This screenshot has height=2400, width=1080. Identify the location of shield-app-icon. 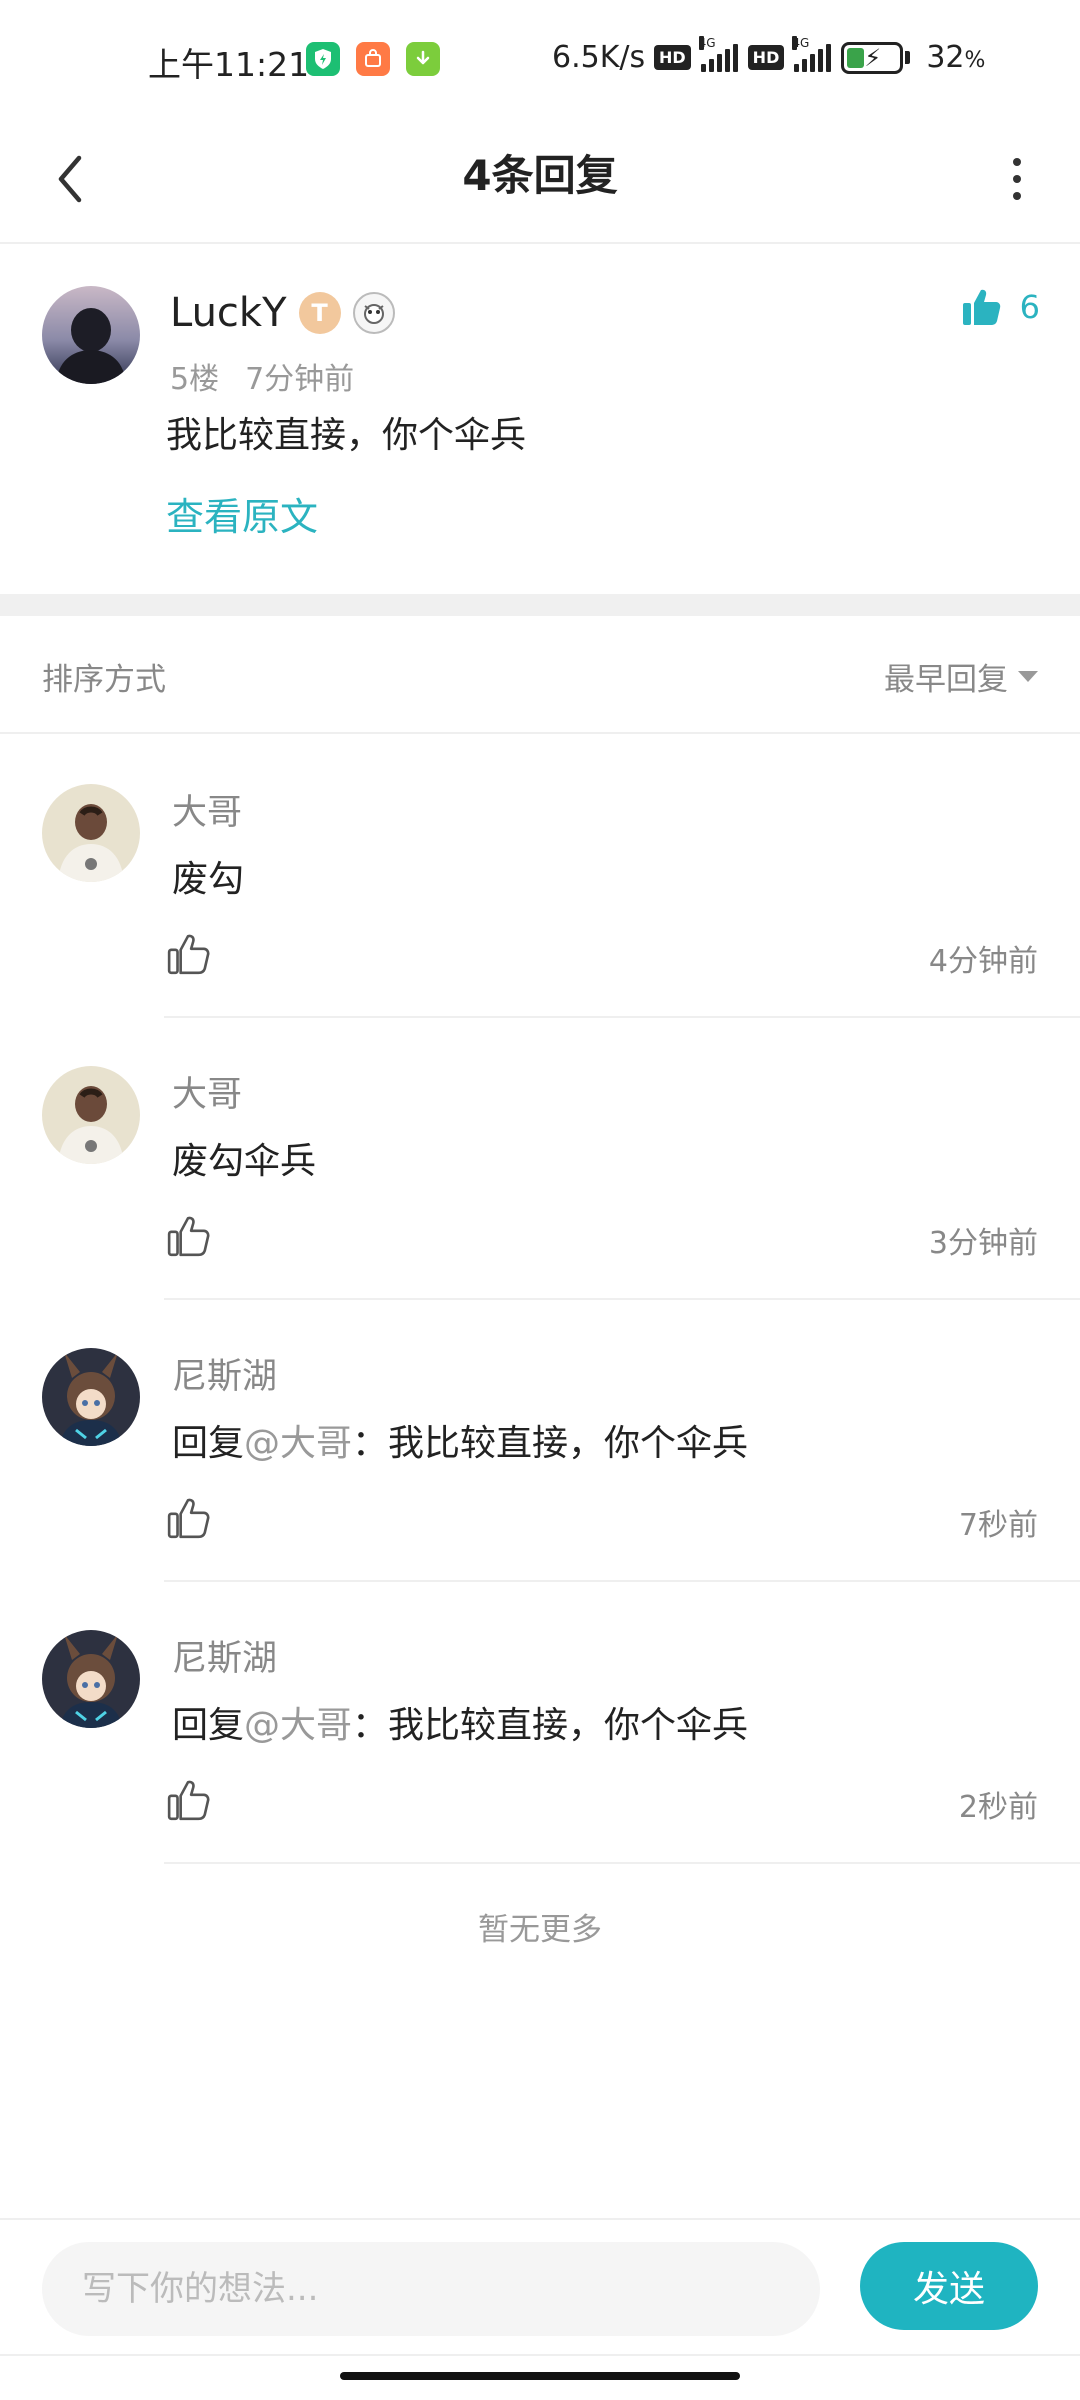
(323, 59).